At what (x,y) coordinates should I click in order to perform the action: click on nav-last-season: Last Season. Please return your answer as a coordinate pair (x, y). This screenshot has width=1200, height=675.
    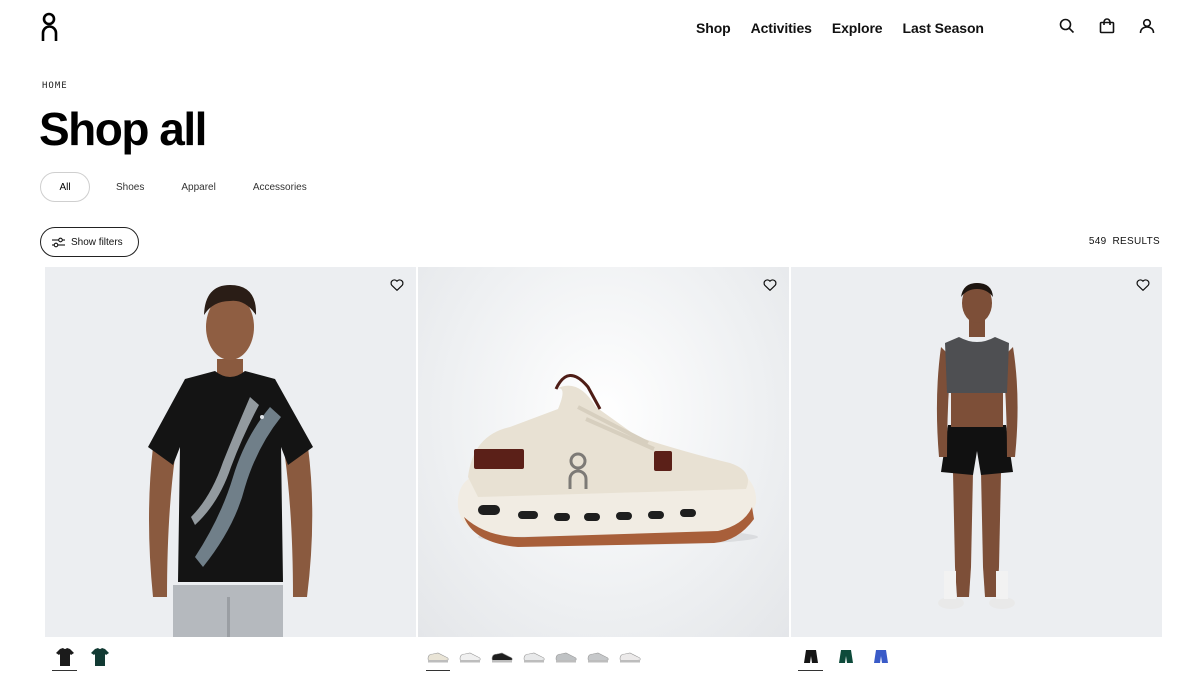
    Looking at the image, I should click on (943, 28).